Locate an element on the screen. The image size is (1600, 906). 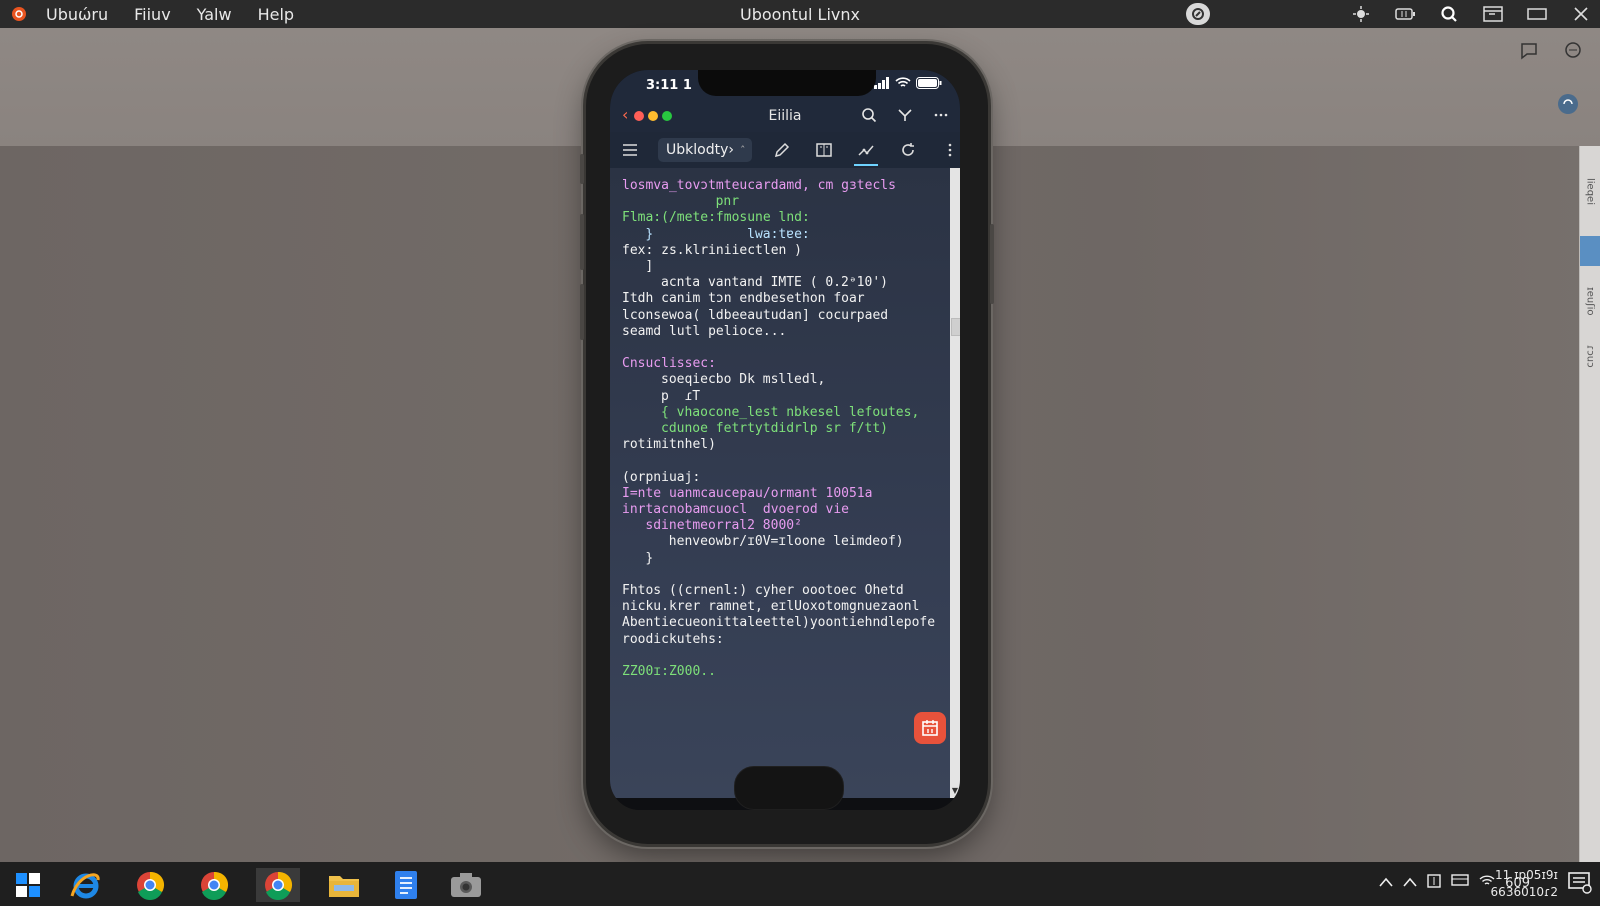
status-icons is located at coordinates (908, 83).